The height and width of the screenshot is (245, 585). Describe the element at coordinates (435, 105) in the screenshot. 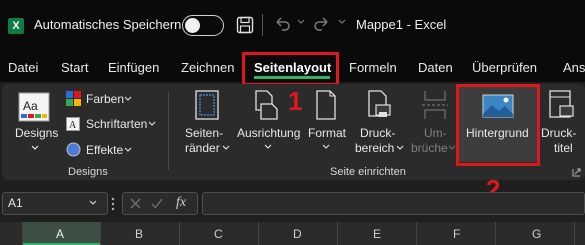

I see `breaks-icon` at that location.